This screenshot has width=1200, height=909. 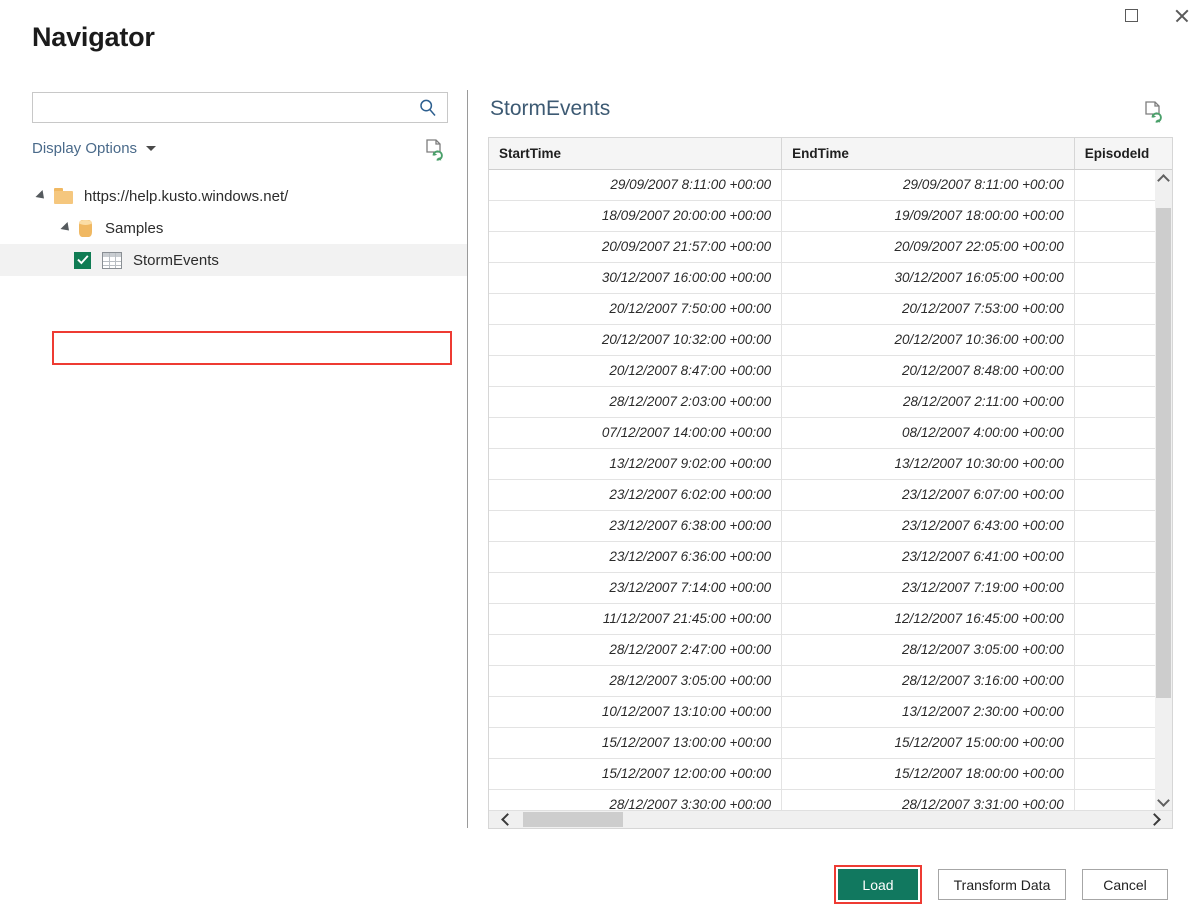 What do you see at coordinates (928, 154) in the screenshot?
I see `column-header-endtime: EndTime` at bounding box center [928, 154].